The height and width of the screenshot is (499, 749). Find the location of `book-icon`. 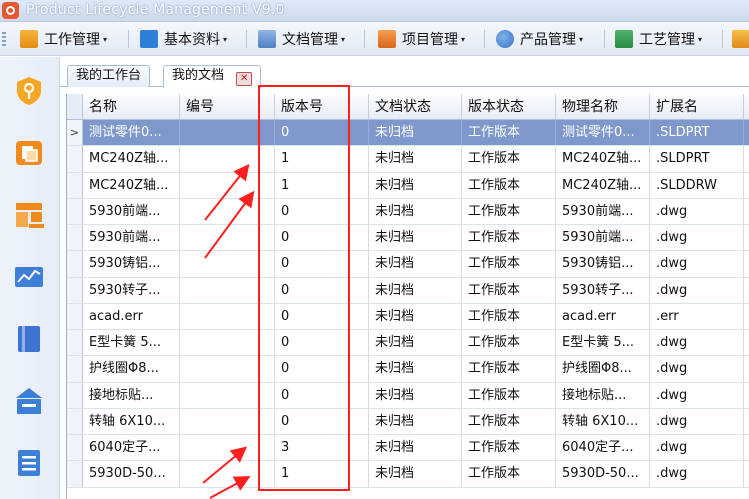

book-icon is located at coordinates (29, 339).